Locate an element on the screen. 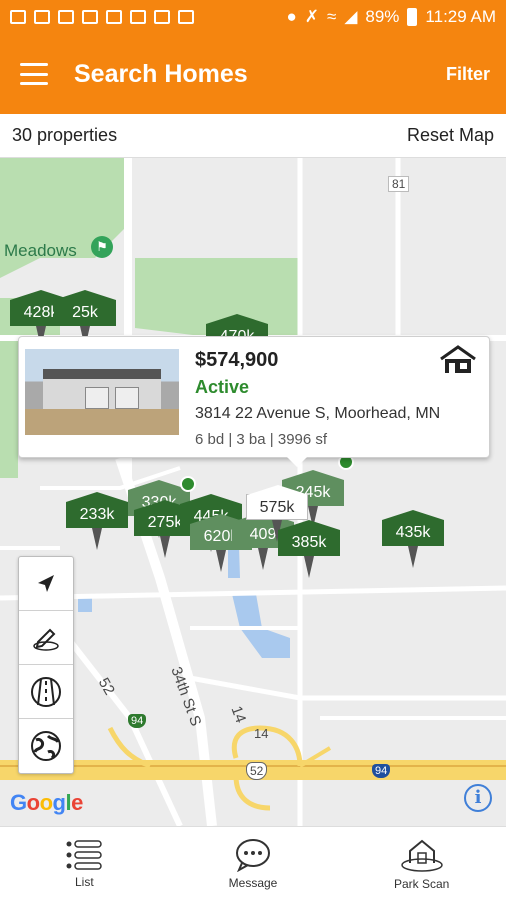  image-icon is located at coordinates (90, 17).